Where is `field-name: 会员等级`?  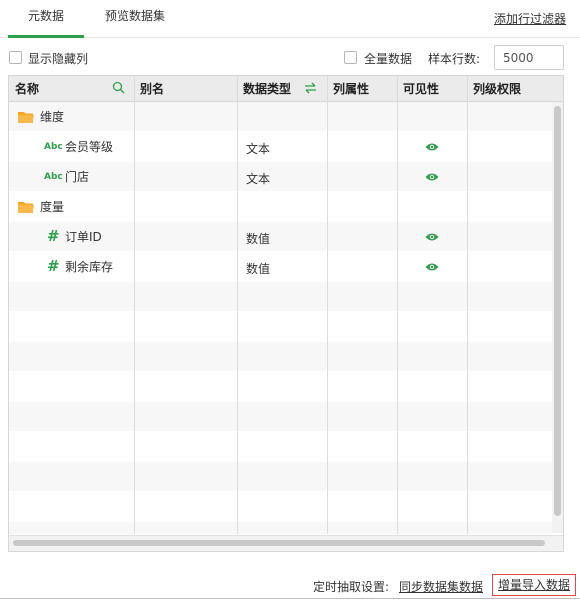
field-name: 会员等级 is located at coordinates (89, 147).